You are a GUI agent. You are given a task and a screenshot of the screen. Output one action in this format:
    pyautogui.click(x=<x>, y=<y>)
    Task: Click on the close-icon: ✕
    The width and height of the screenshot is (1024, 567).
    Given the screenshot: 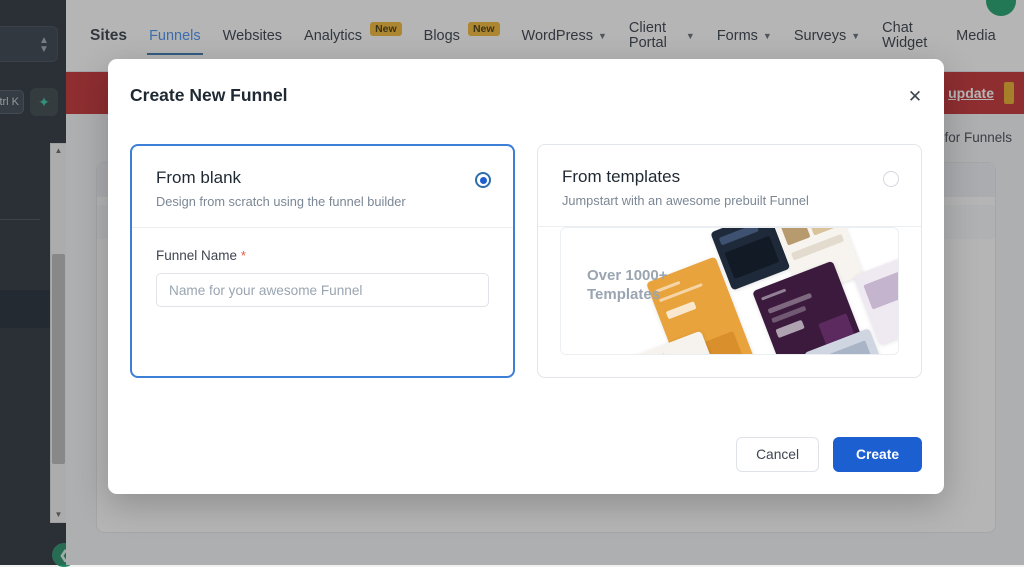 What is the action you would take?
    pyautogui.click(x=915, y=97)
    